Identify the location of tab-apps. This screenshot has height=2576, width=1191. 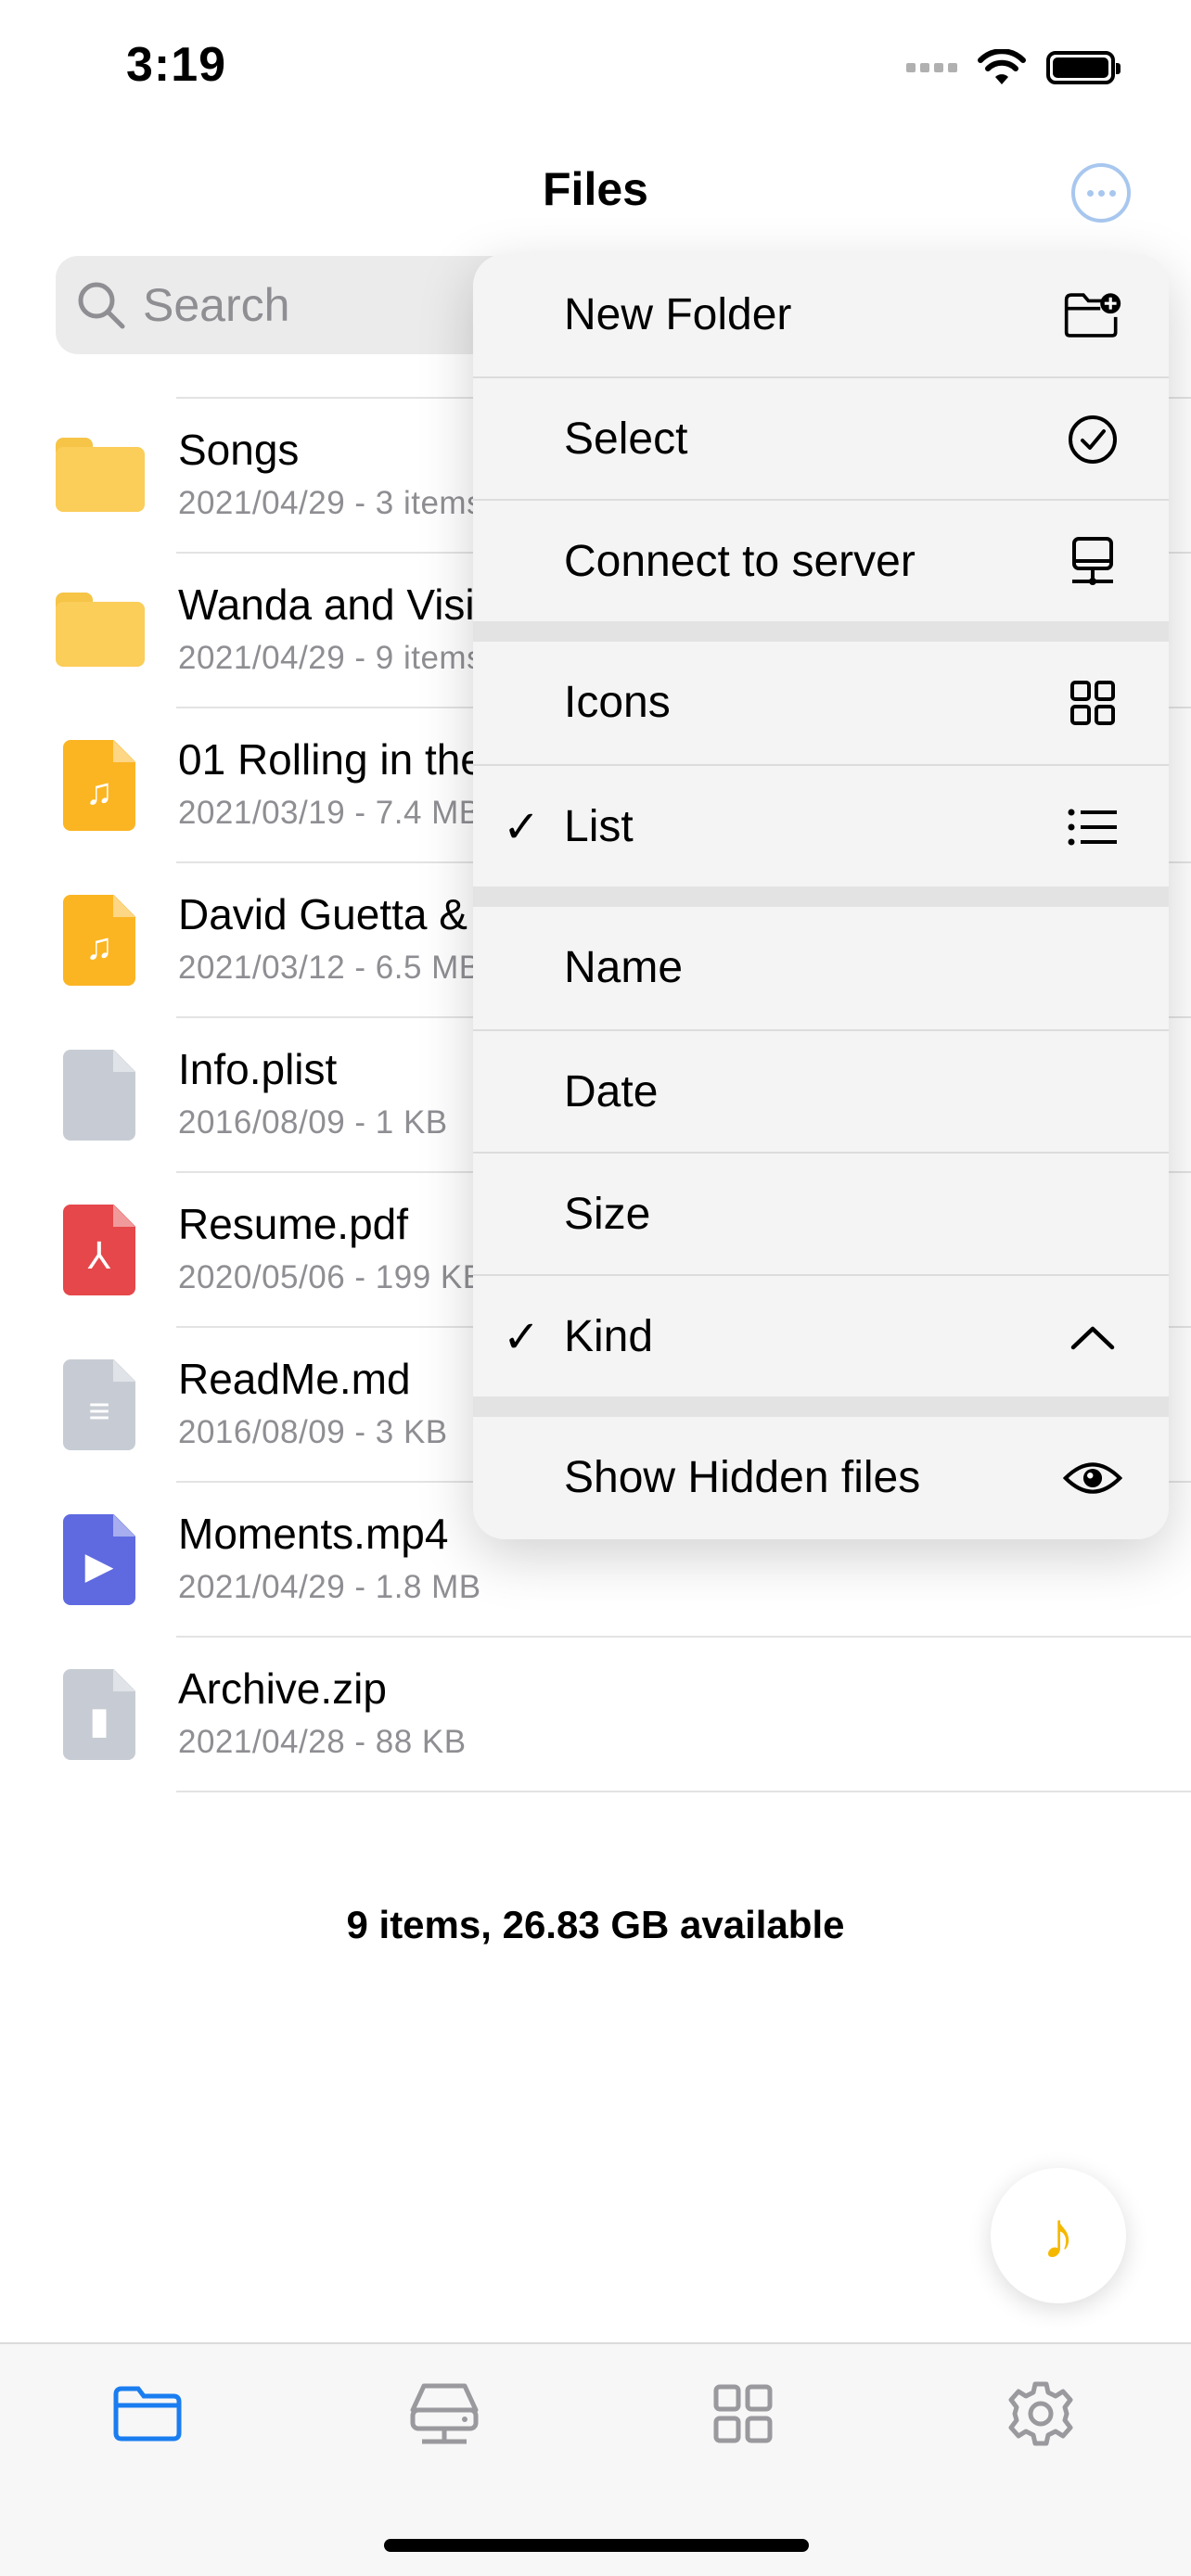
(743, 2413).